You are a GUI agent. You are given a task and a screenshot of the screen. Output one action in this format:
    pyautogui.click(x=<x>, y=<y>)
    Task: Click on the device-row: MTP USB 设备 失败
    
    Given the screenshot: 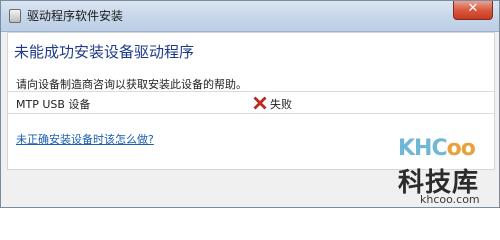 What is the action you would take?
    pyautogui.click(x=251, y=102)
    